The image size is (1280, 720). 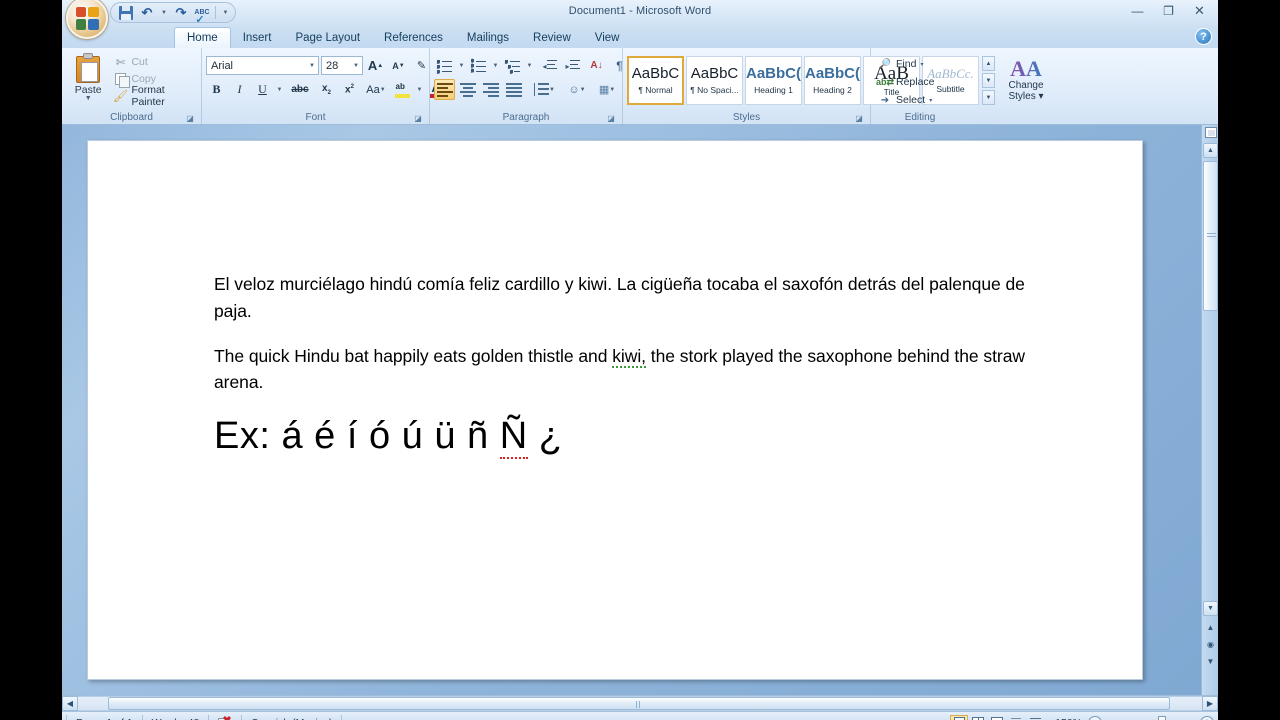 What do you see at coordinates (402, 89) in the screenshot?
I see `highlight-color-button: ab` at bounding box center [402, 89].